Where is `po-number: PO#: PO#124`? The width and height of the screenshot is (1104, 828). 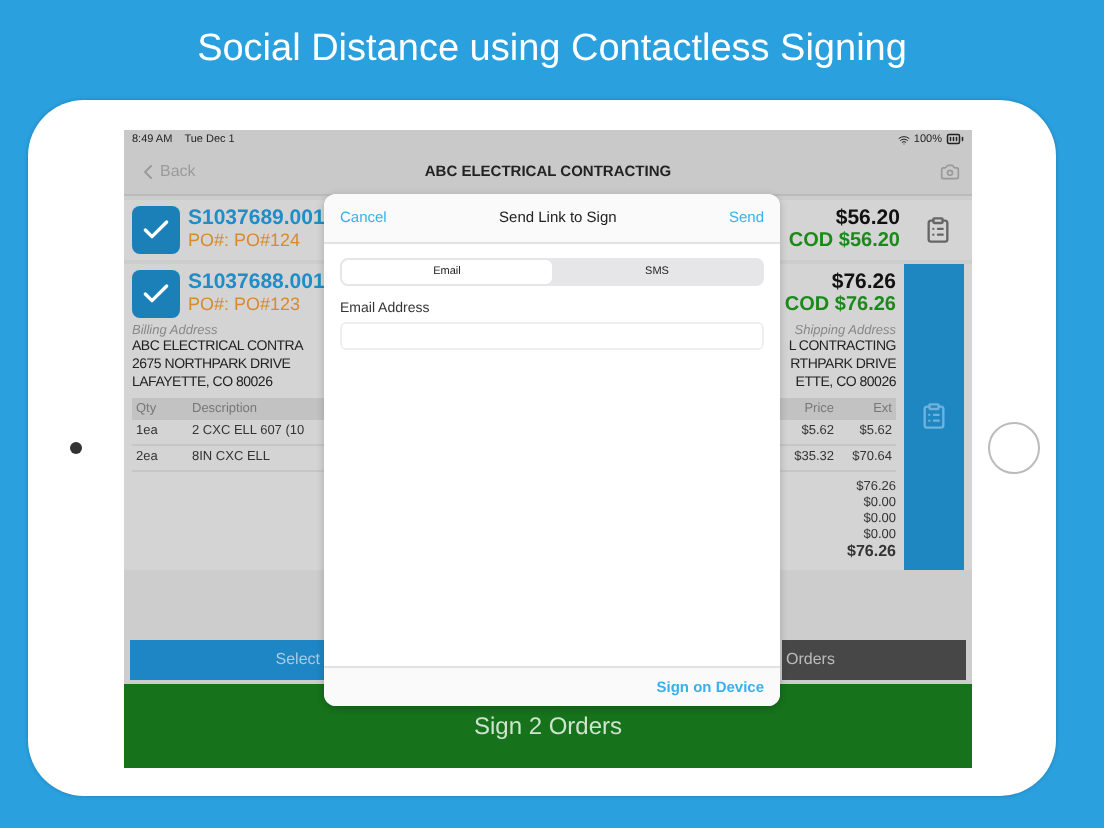
po-number: PO#: PO#124 is located at coordinates (245, 241).